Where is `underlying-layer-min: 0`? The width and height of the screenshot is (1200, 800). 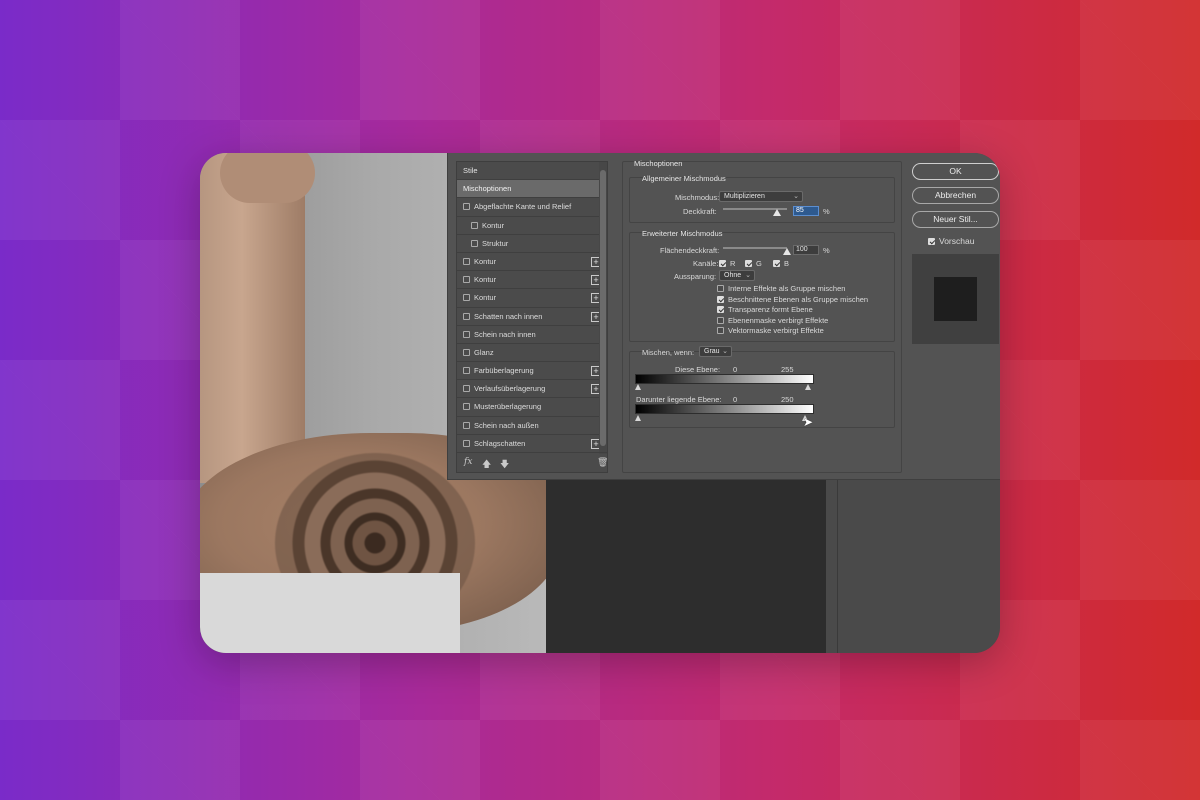
underlying-layer-min: 0 is located at coordinates (735, 399).